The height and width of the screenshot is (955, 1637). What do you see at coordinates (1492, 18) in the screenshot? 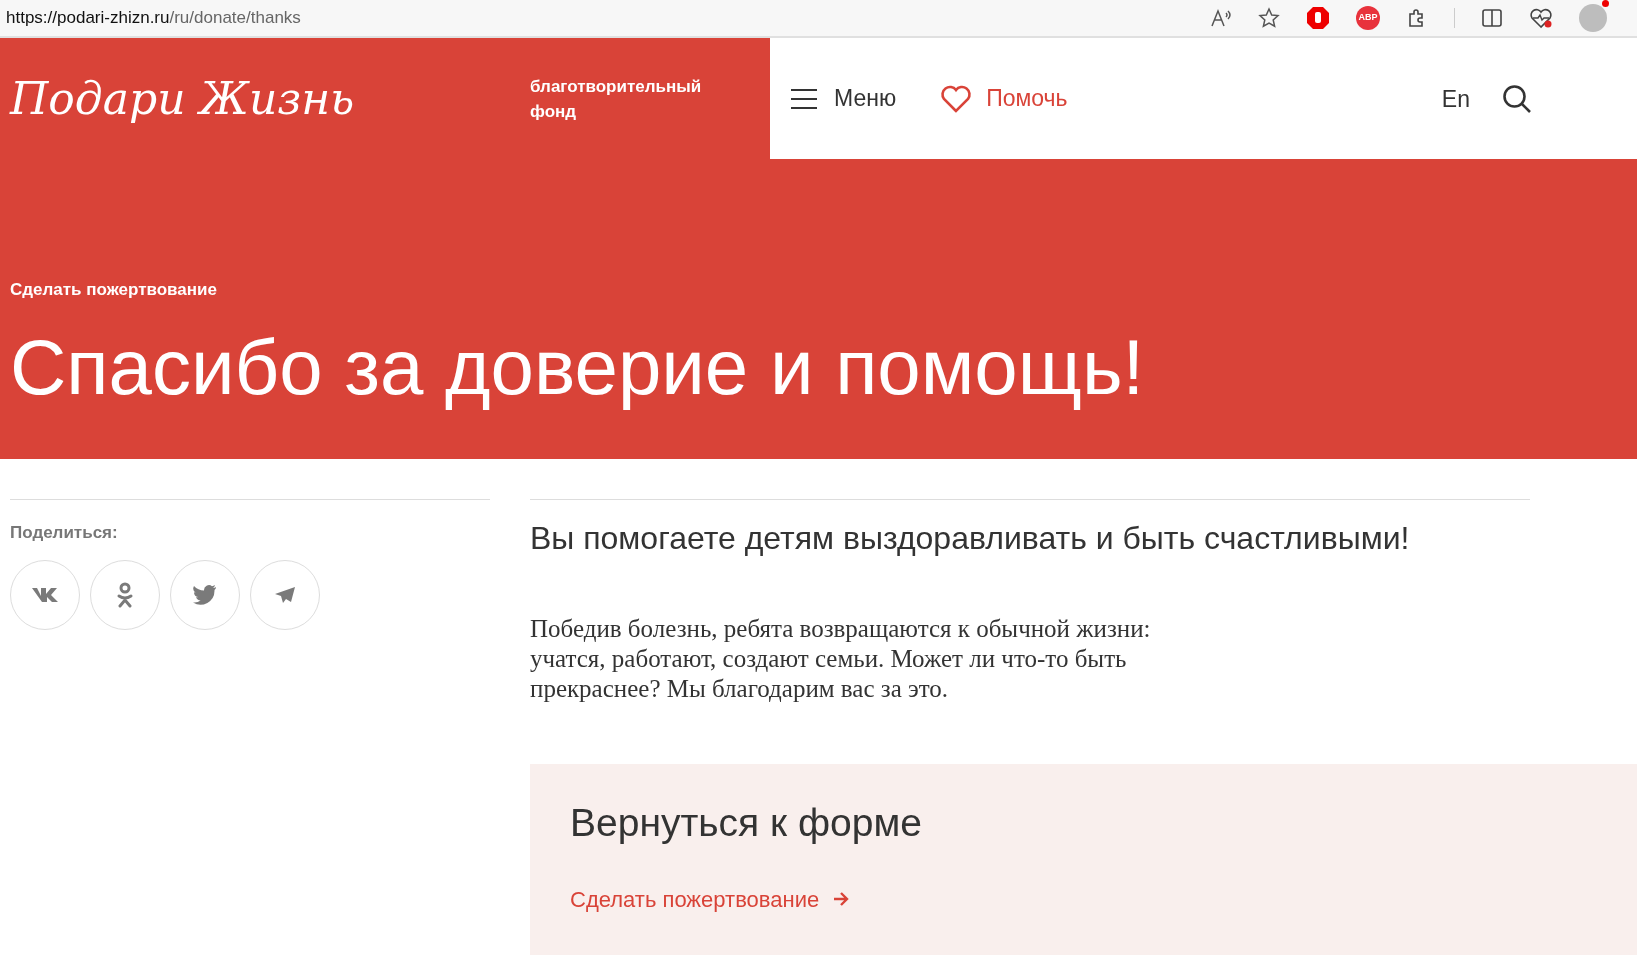
I see `split-screen-icon` at bounding box center [1492, 18].